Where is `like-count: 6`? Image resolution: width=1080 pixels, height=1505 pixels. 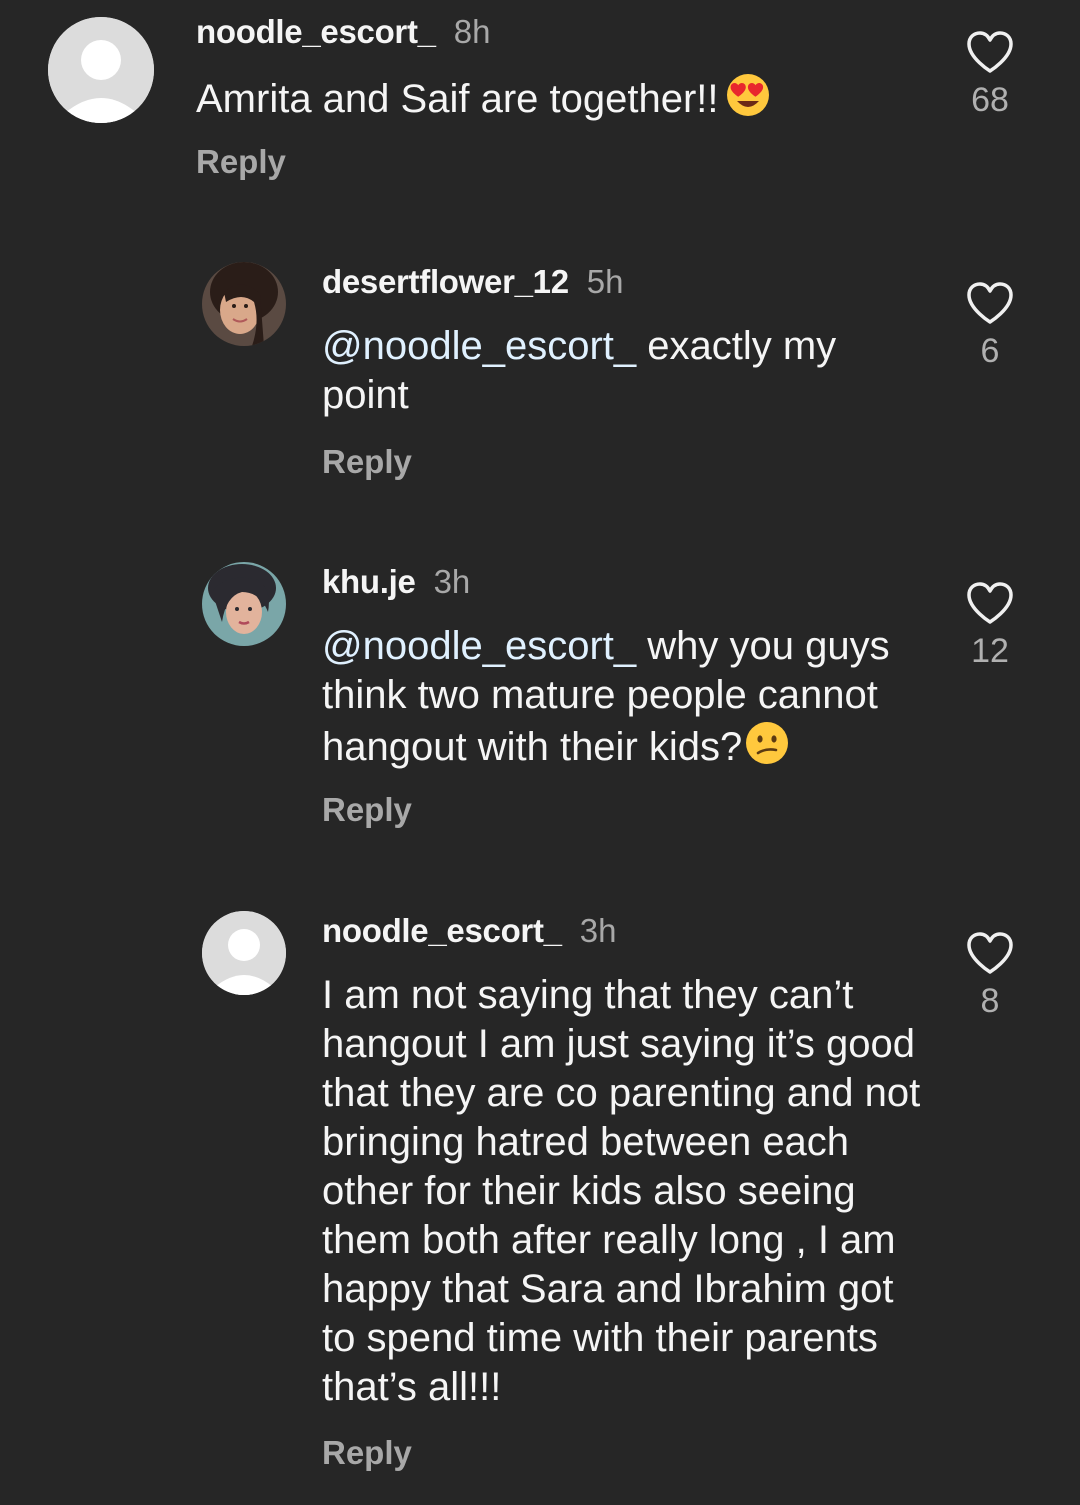
like-count: 6 is located at coordinates (990, 351).